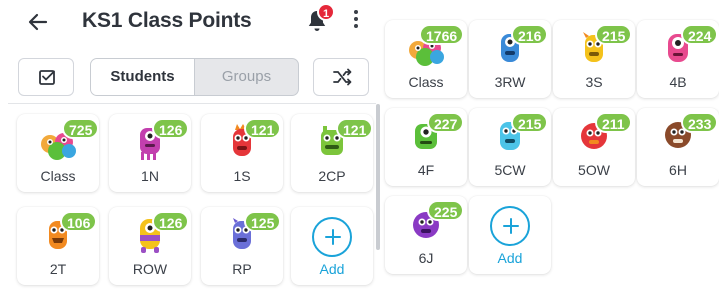  I want to click on group-card-1n: 126 1N, so click(150, 153).